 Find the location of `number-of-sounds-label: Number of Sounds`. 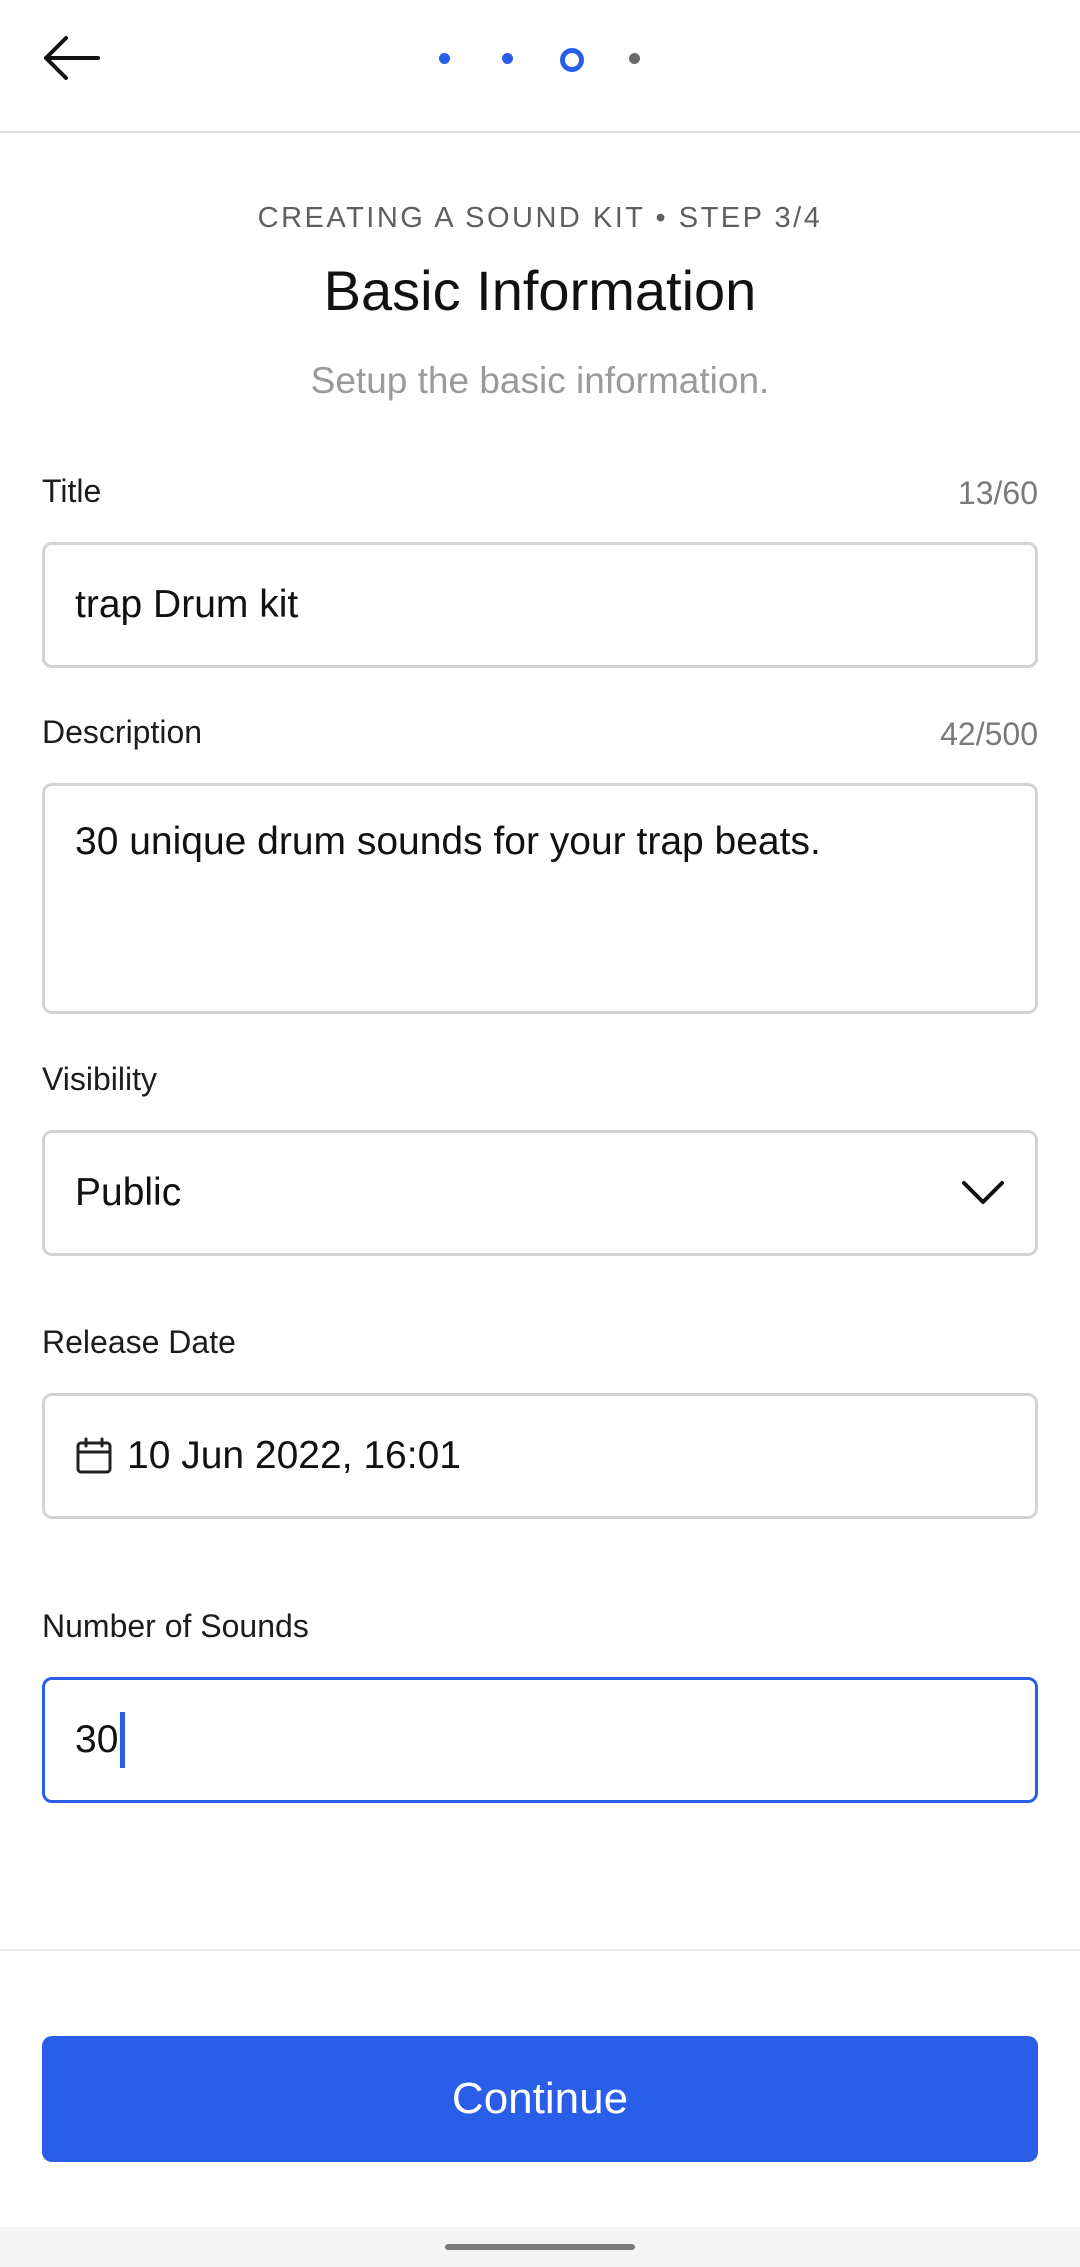

number-of-sounds-label: Number of Sounds is located at coordinates (175, 1626).